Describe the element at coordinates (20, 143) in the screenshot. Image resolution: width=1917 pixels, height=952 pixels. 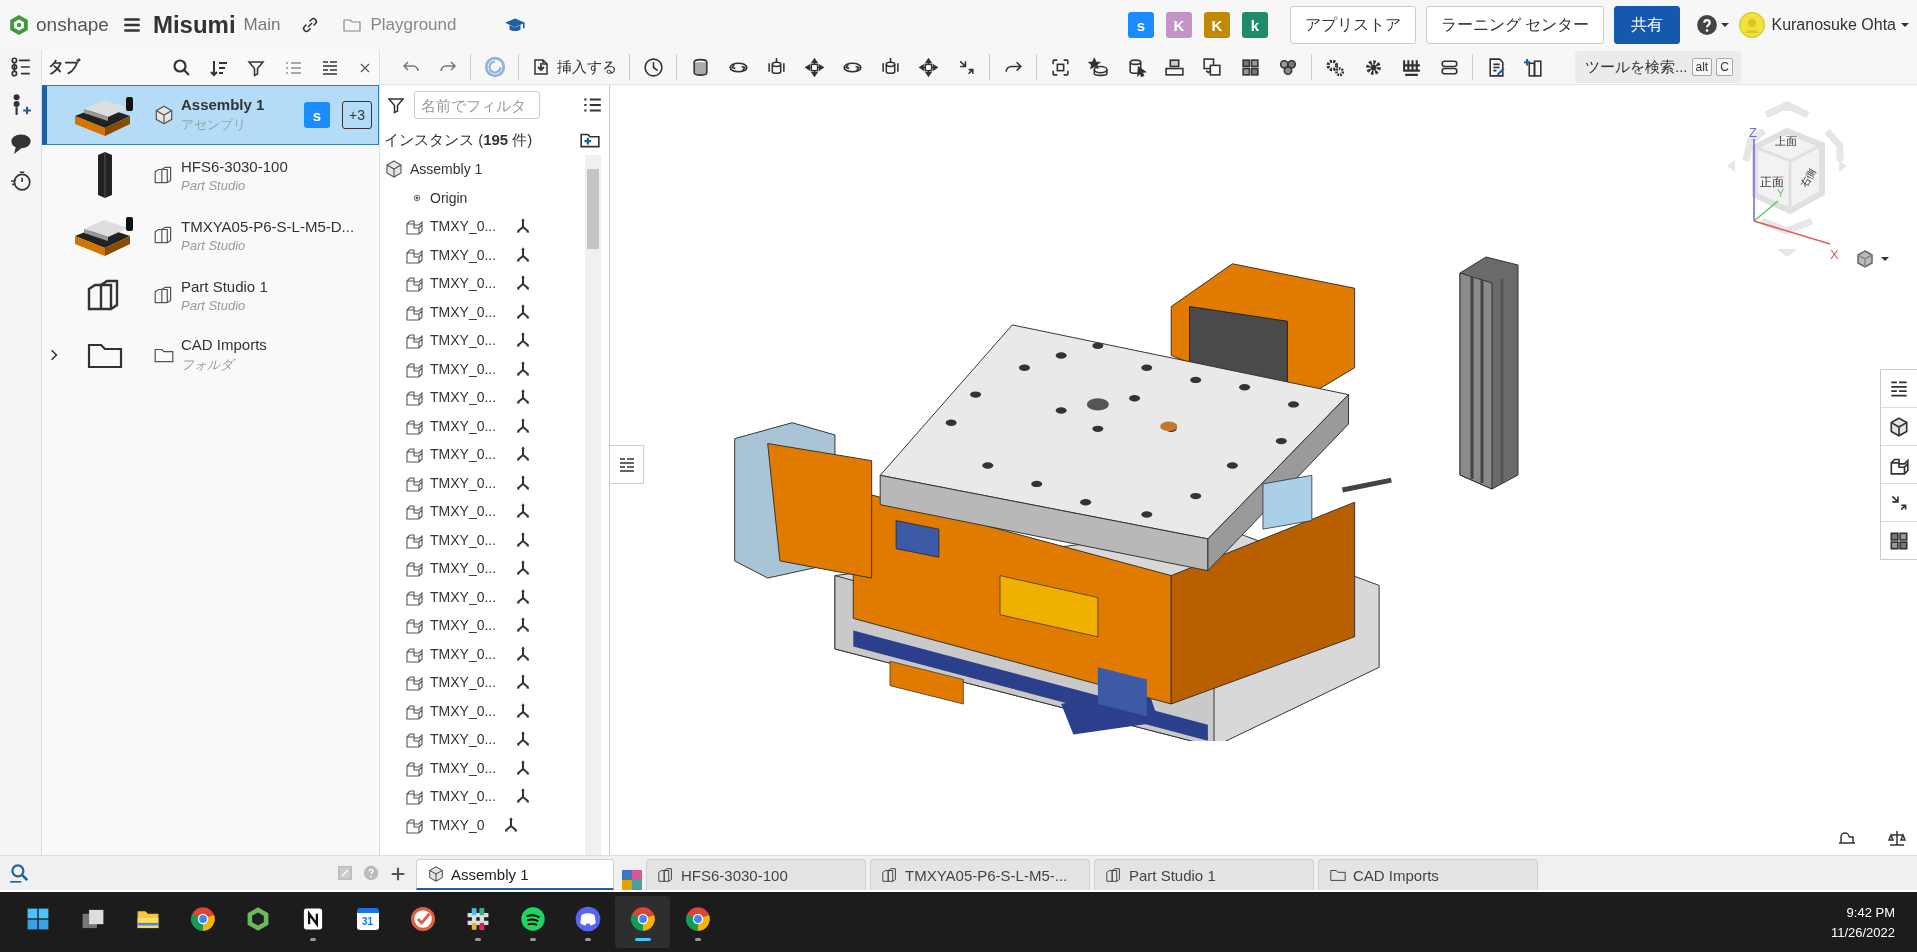
I see `comment-icon` at that location.